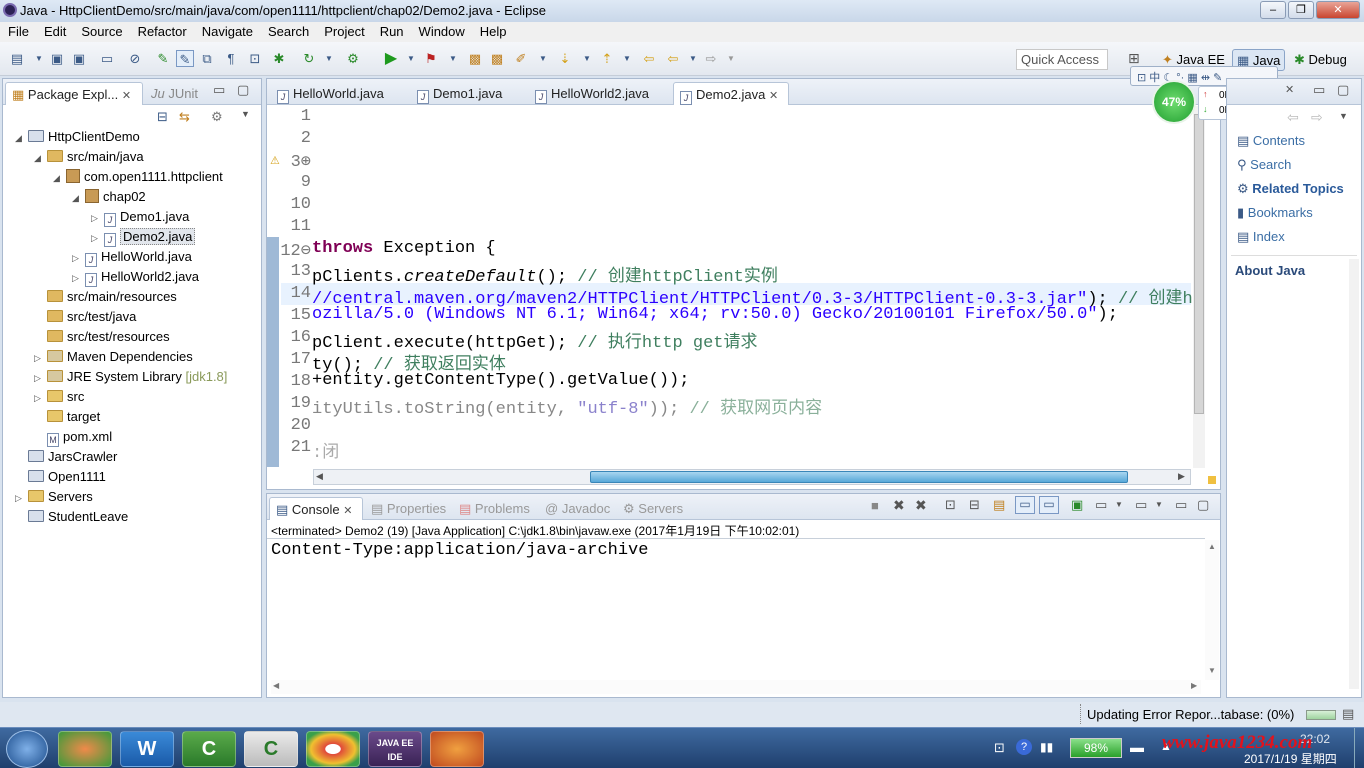 Image resolution: width=1364 pixels, height=768 pixels. I want to click on quick-access-input: Quick Access, so click(1062, 59).